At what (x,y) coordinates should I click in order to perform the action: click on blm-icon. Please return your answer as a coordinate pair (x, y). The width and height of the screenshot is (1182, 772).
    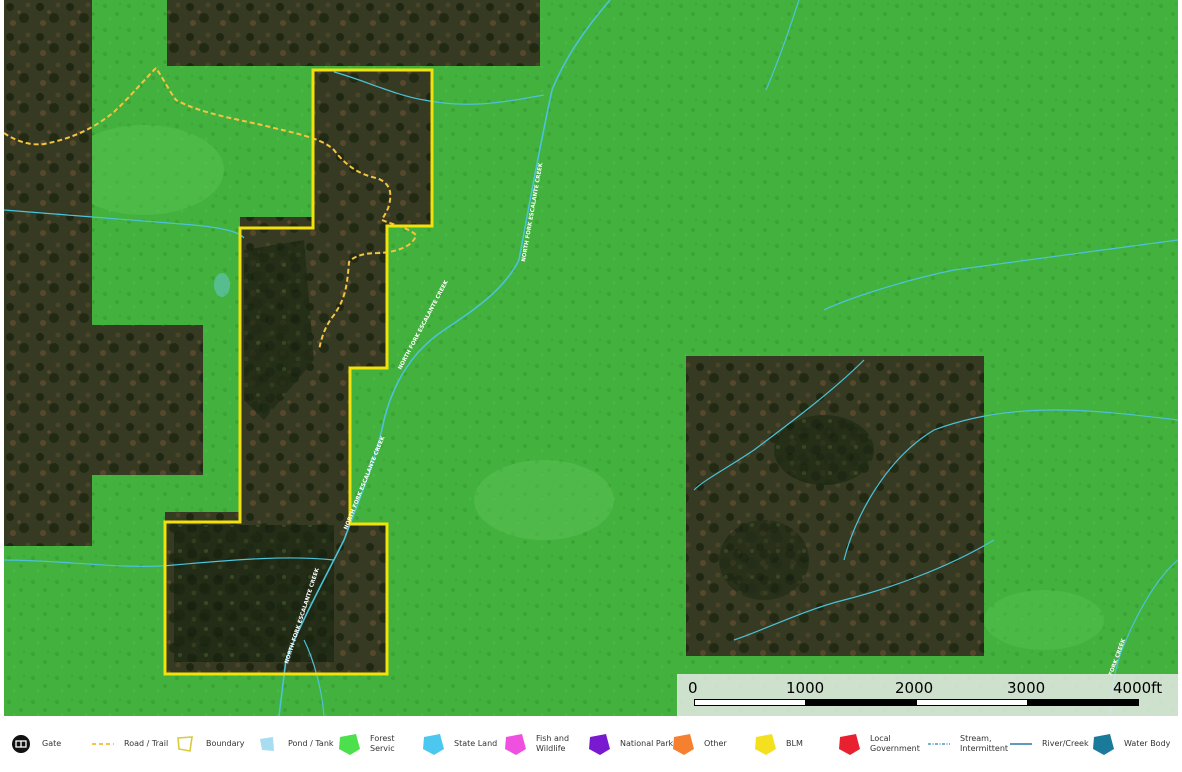
    Looking at the image, I should click on (765, 744).